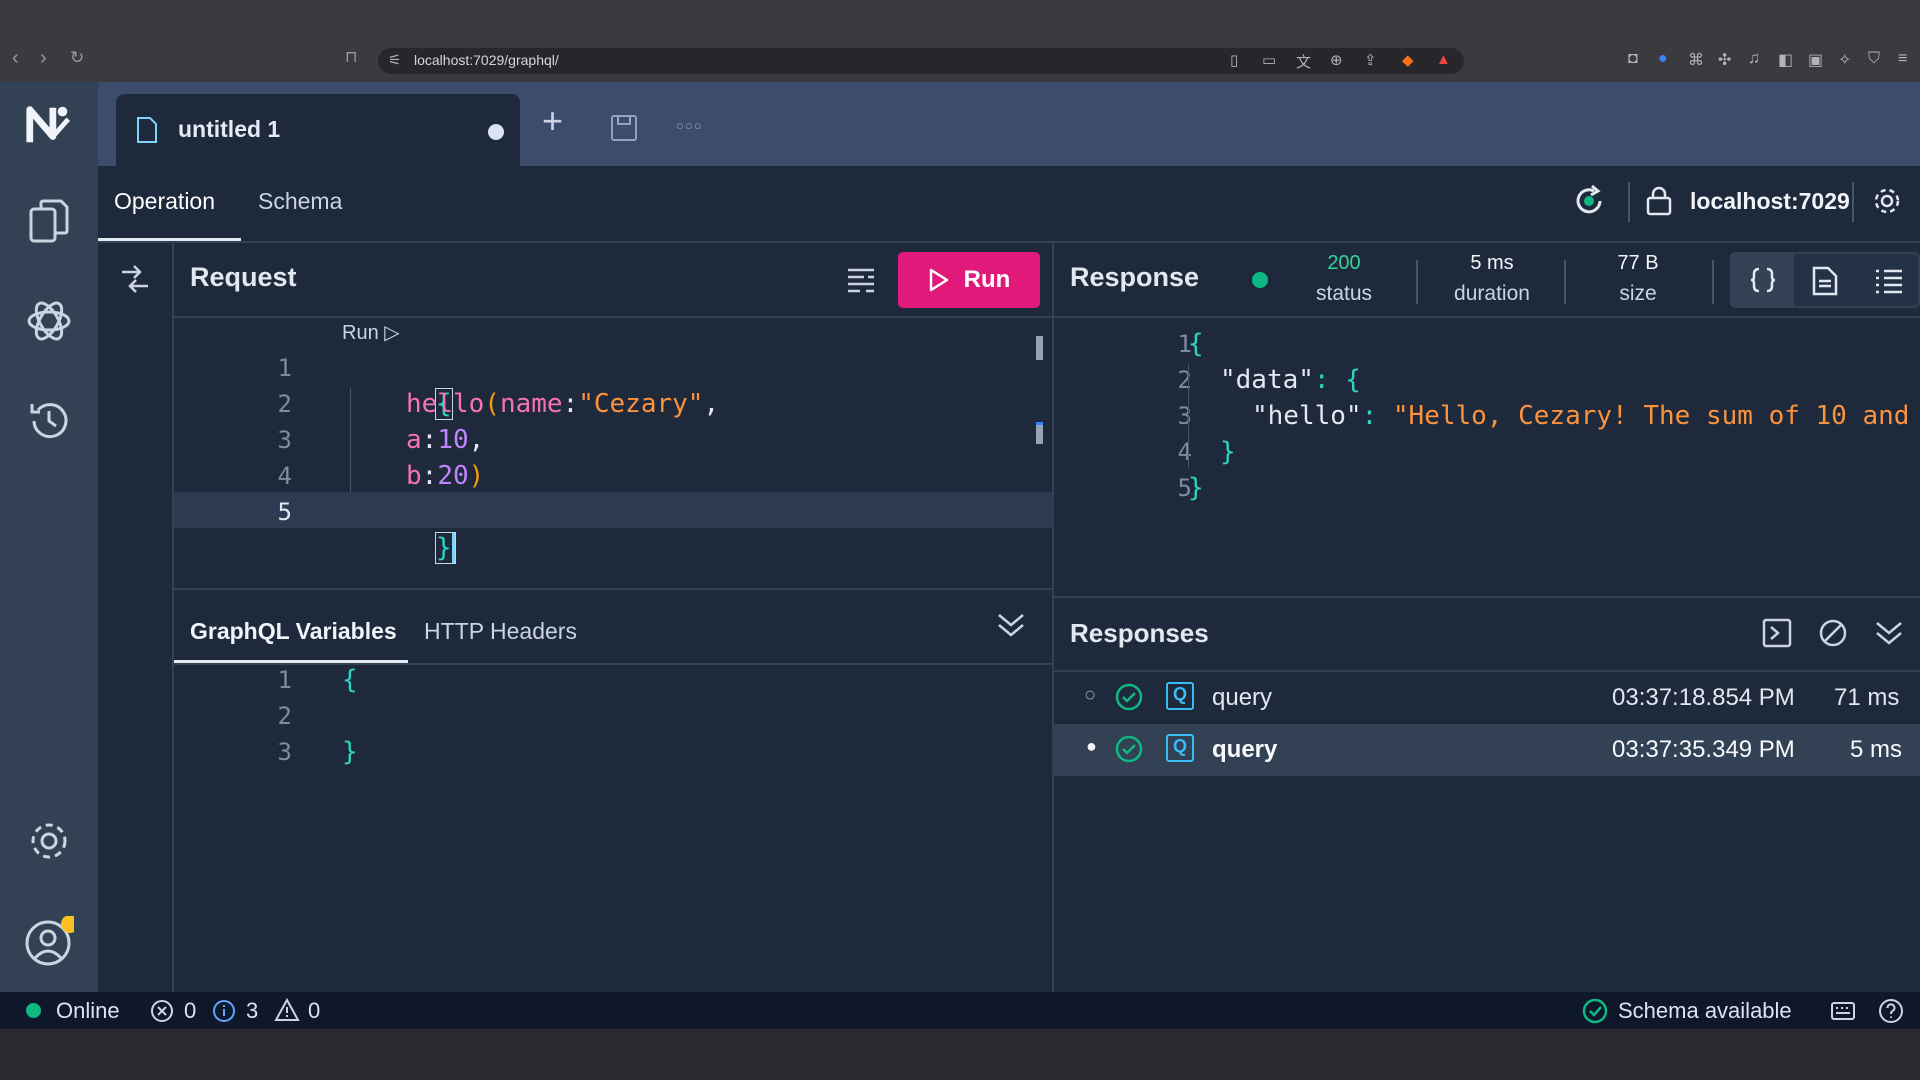  What do you see at coordinates (49, 421) in the screenshot?
I see `history-icon` at bounding box center [49, 421].